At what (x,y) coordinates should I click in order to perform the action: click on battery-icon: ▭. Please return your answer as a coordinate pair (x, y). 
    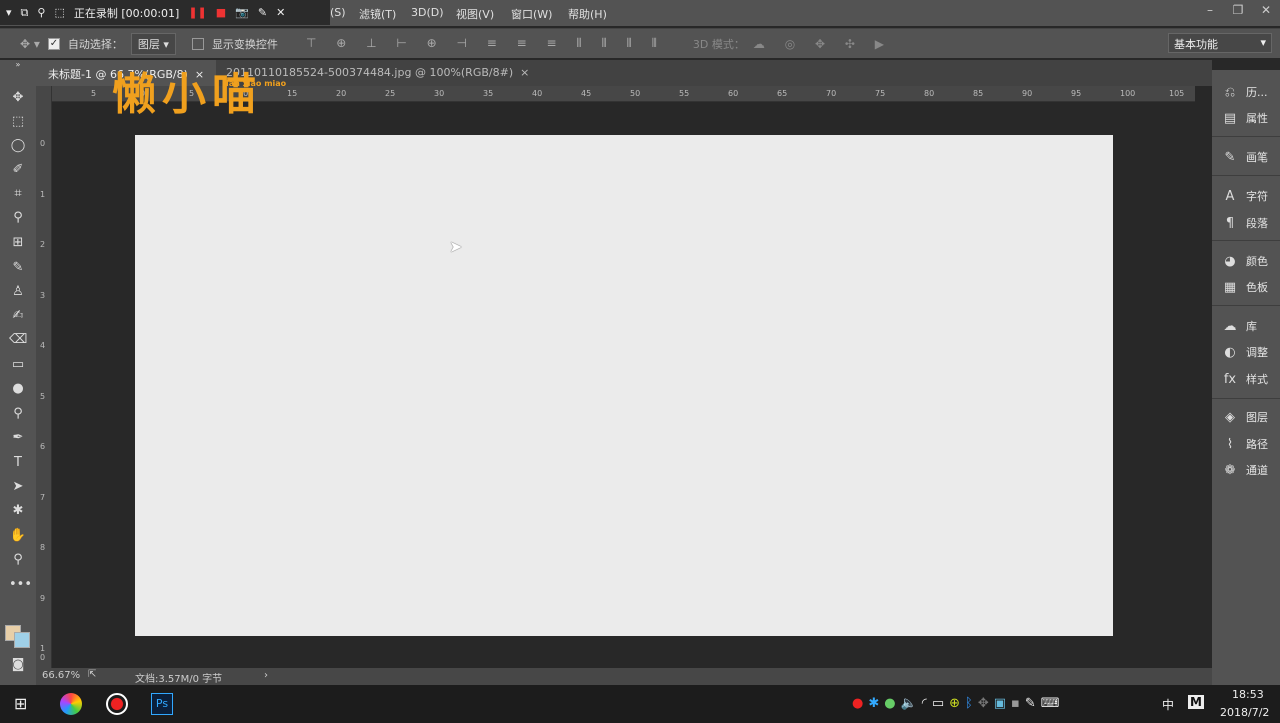
    Looking at the image, I should click on (940, 703).